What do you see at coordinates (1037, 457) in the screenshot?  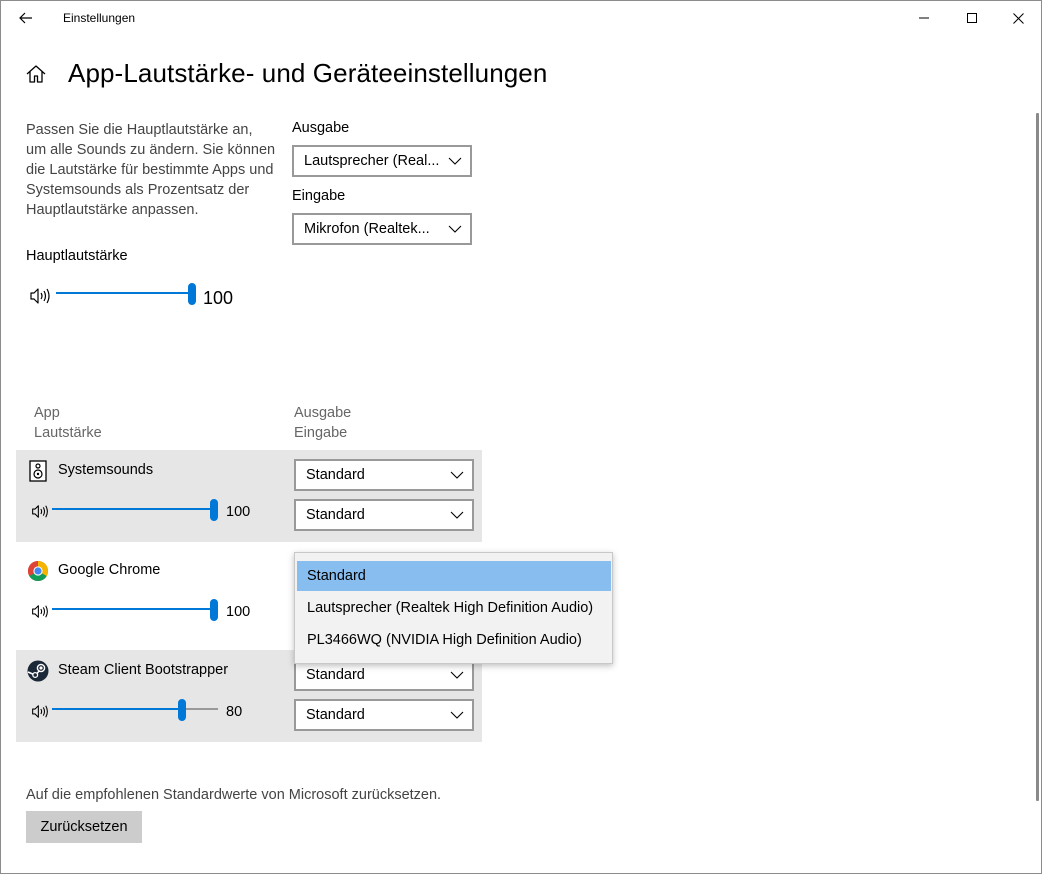 I see `scrollbar` at bounding box center [1037, 457].